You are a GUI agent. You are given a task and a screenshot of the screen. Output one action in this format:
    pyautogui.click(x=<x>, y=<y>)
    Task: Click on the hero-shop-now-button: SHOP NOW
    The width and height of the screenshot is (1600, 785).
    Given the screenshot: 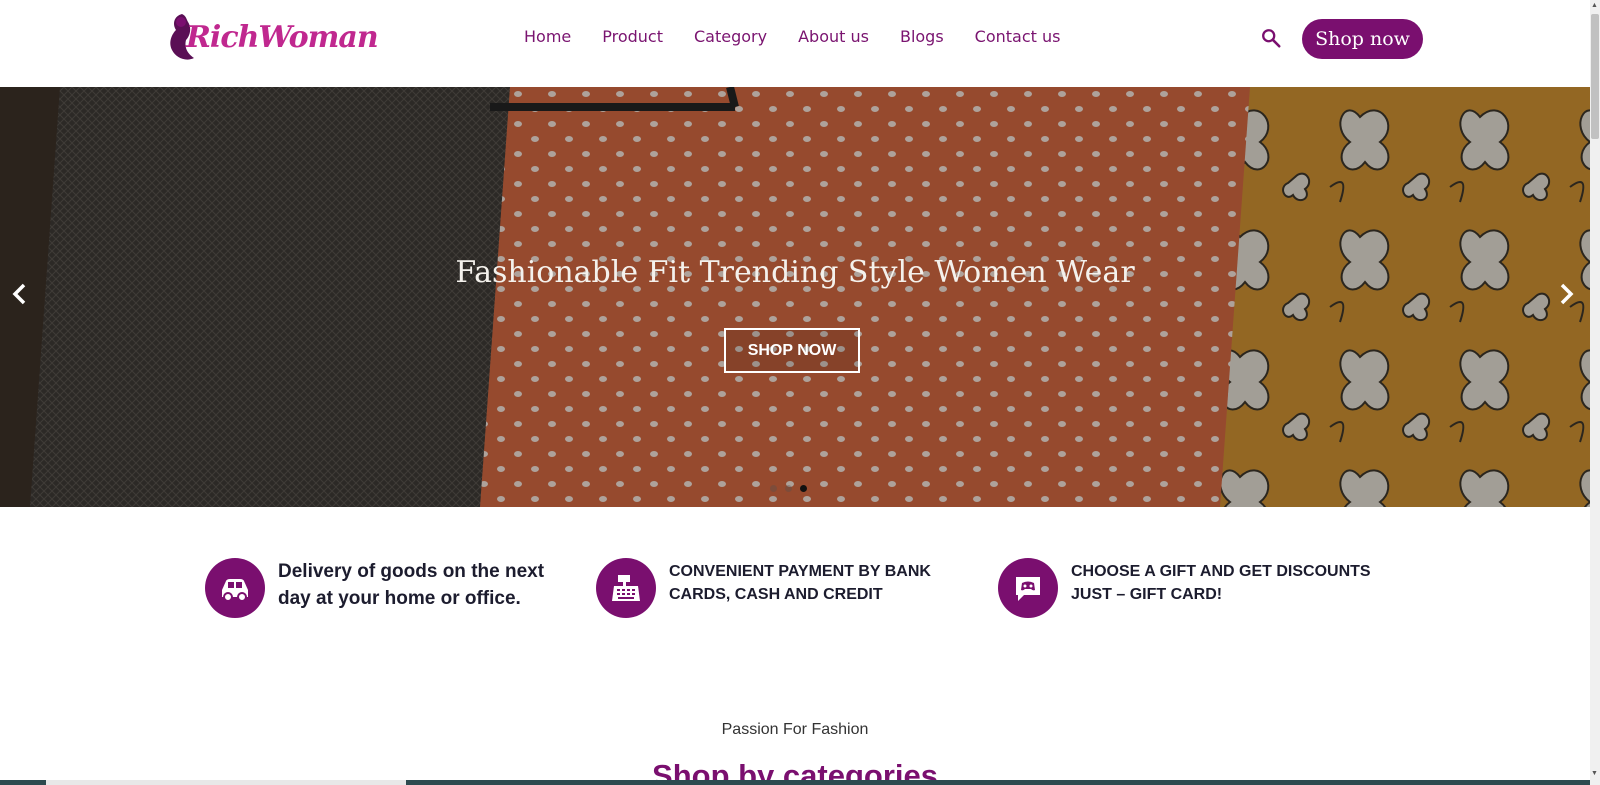 What is the action you would take?
    pyautogui.click(x=792, y=350)
    